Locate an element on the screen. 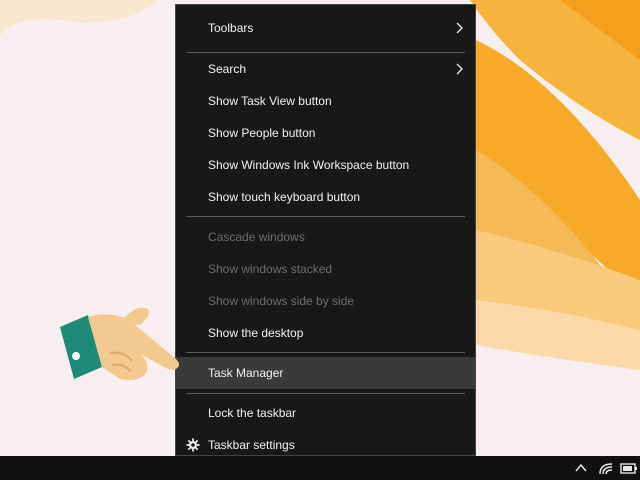  menu-item-label: Show Task View button is located at coordinates (270, 101).